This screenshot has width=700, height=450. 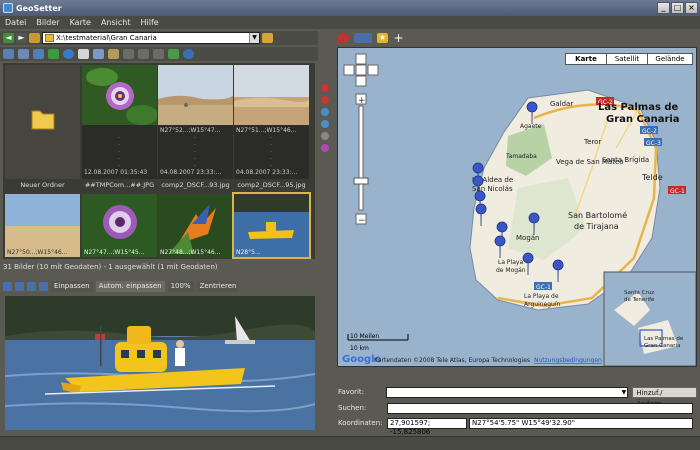 I want to click on map-place-label: Santa Brígida, so click(x=625, y=160).